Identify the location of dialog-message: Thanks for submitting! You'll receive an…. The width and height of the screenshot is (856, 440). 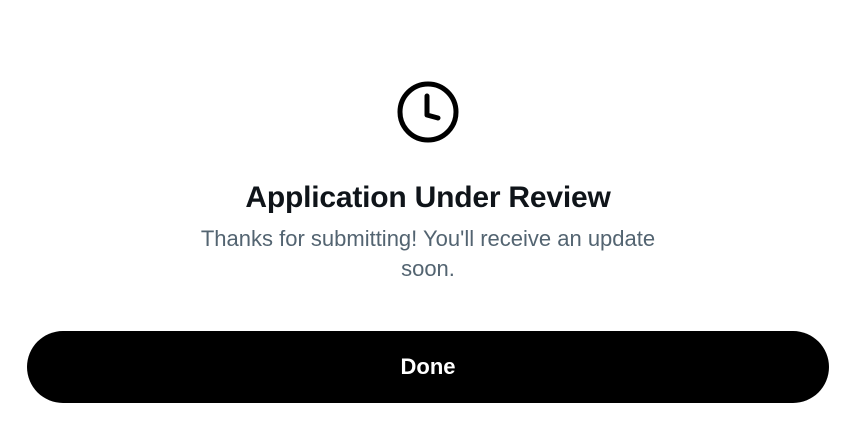
(428, 253).